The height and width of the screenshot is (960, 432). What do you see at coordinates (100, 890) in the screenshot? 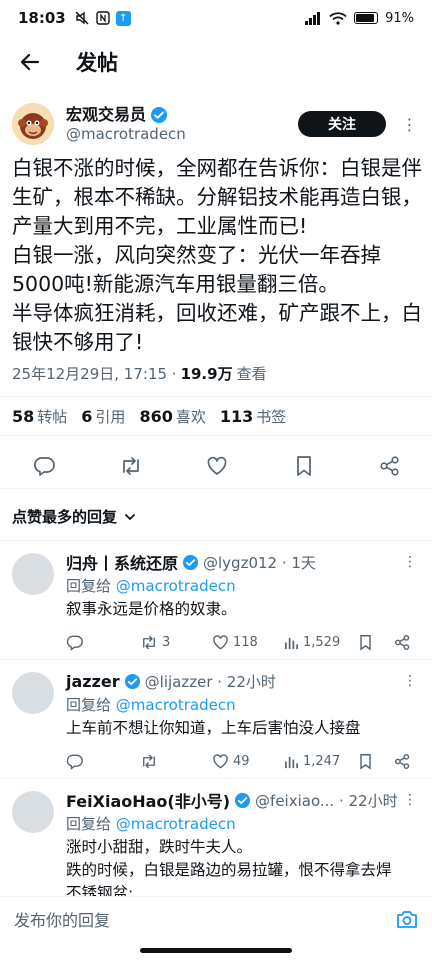
I see `reply-text-line: 不锈钢盆;` at bounding box center [100, 890].